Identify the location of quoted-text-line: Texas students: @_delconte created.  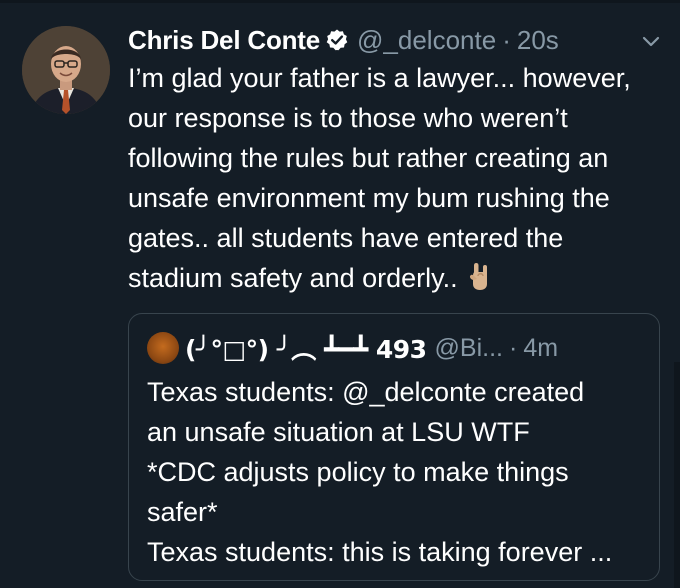
(366, 392).